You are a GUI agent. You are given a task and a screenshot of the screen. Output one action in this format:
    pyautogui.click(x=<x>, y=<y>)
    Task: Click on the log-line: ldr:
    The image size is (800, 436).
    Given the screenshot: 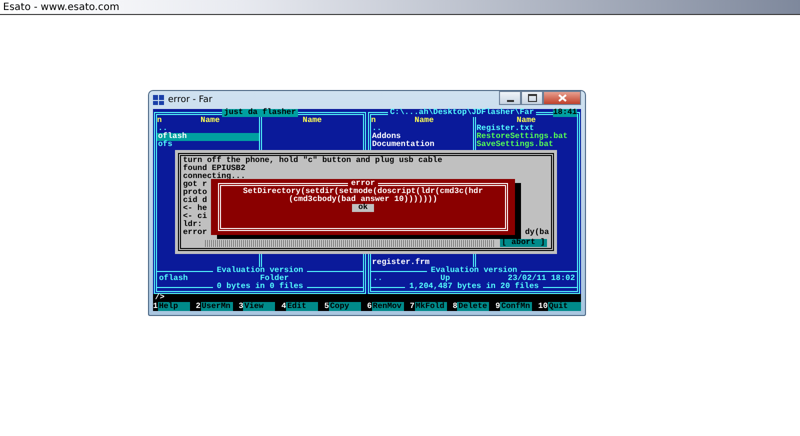 What is the action you would take?
    pyautogui.click(x=192, y=225)
    